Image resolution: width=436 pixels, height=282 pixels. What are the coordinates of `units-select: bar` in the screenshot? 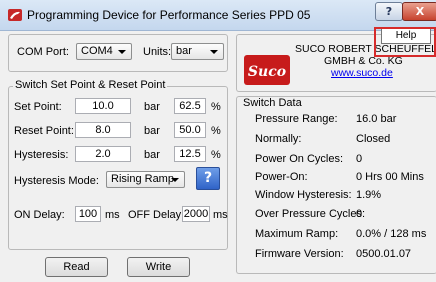 It's located at (197, 51).